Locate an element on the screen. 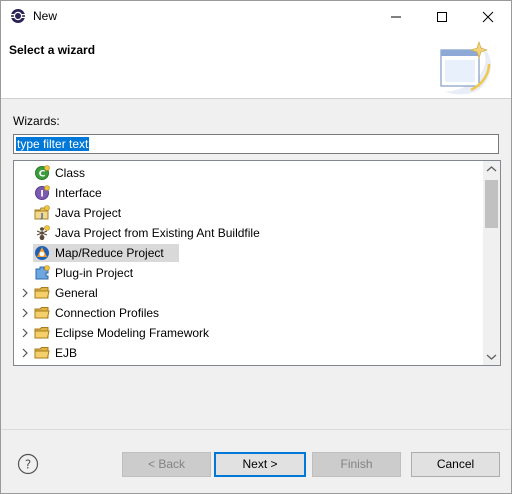 Image resolution: width=512 pixels, height=494 pixels. scroll-up-icon is located at coordinates (491, 169).